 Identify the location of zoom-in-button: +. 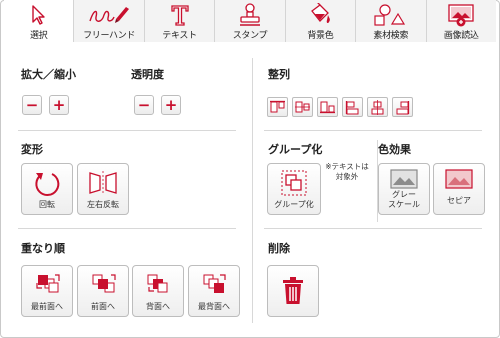
(59, 105).